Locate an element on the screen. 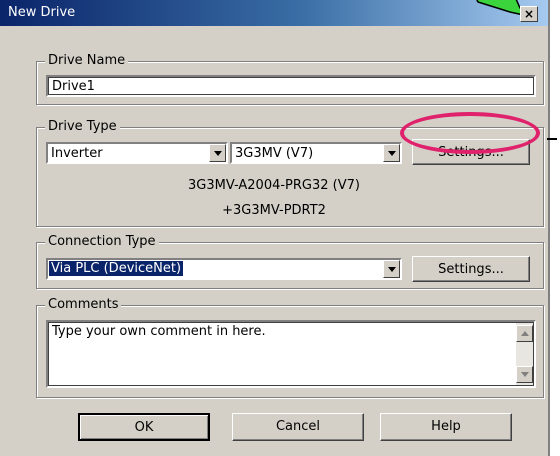 The image size is (560, 456). window-title: New Drive is located at coordinates (42, 12).